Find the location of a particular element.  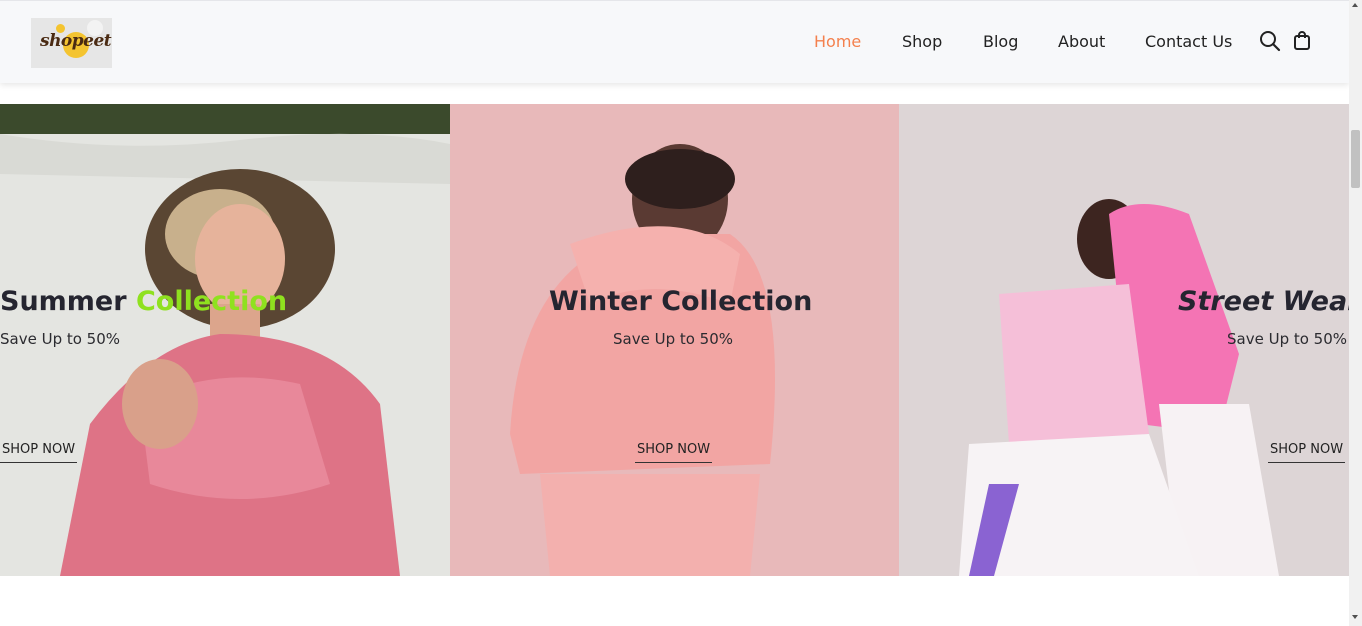

banner-title: Street Wear is located at coordinates (1263, 301).